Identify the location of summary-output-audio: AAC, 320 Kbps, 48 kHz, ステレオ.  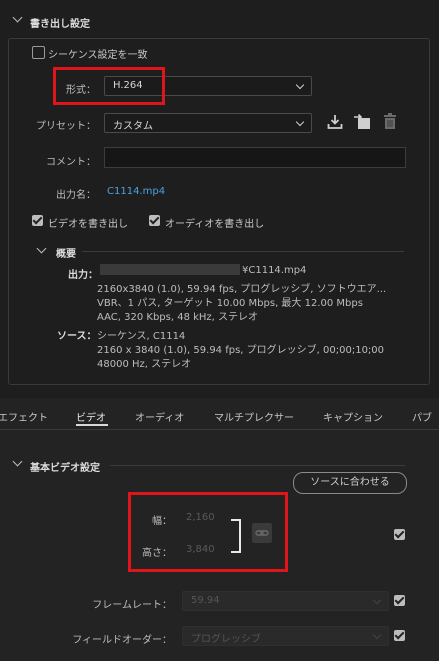
(178, 317).